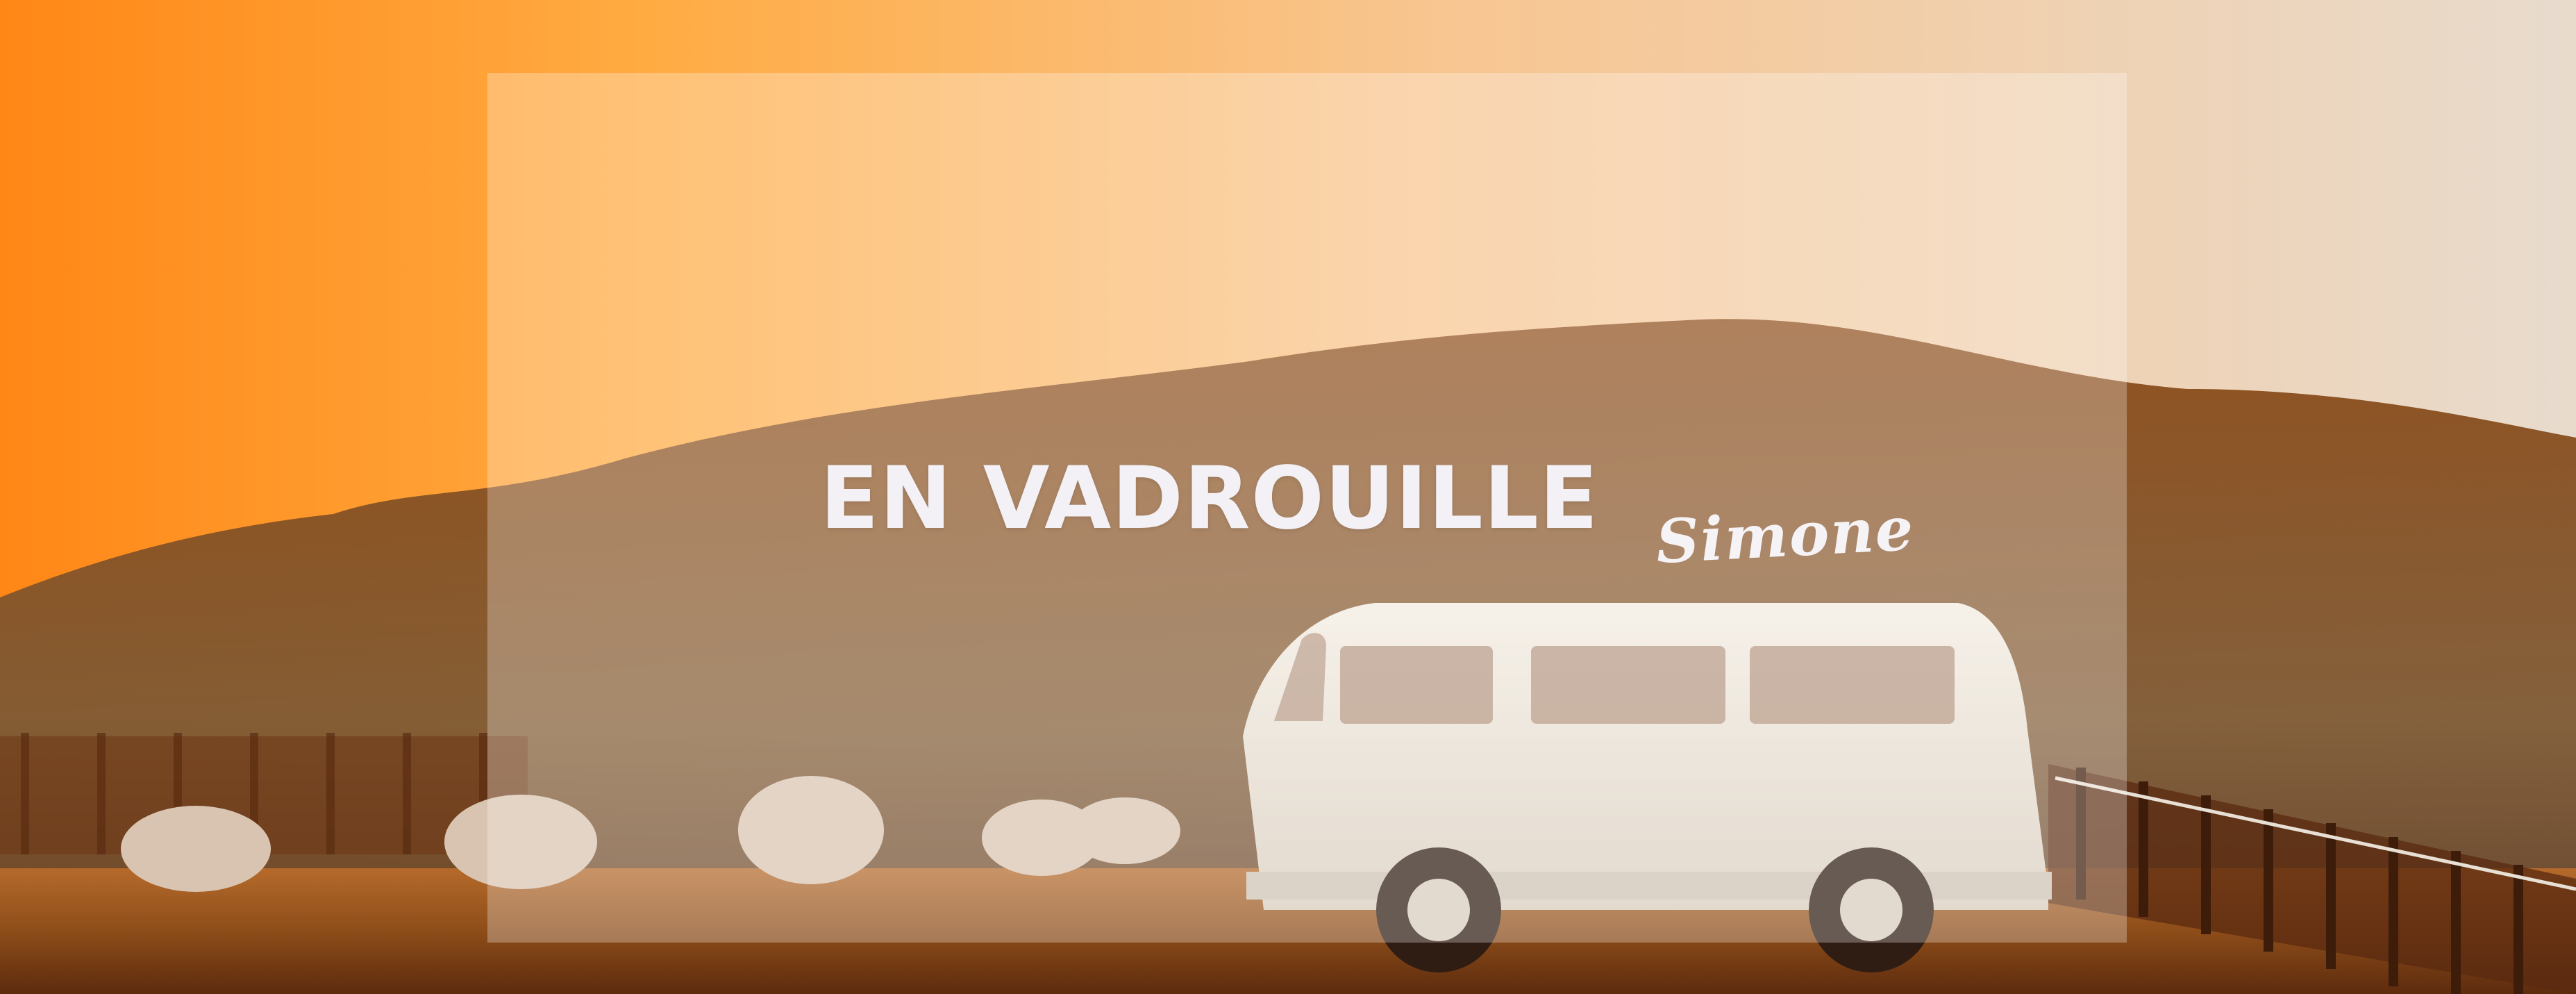 The width and height of the screenshot is (2576, 994). I want to click on banner-title: EN VADROUILLE, so click(1209, 499).